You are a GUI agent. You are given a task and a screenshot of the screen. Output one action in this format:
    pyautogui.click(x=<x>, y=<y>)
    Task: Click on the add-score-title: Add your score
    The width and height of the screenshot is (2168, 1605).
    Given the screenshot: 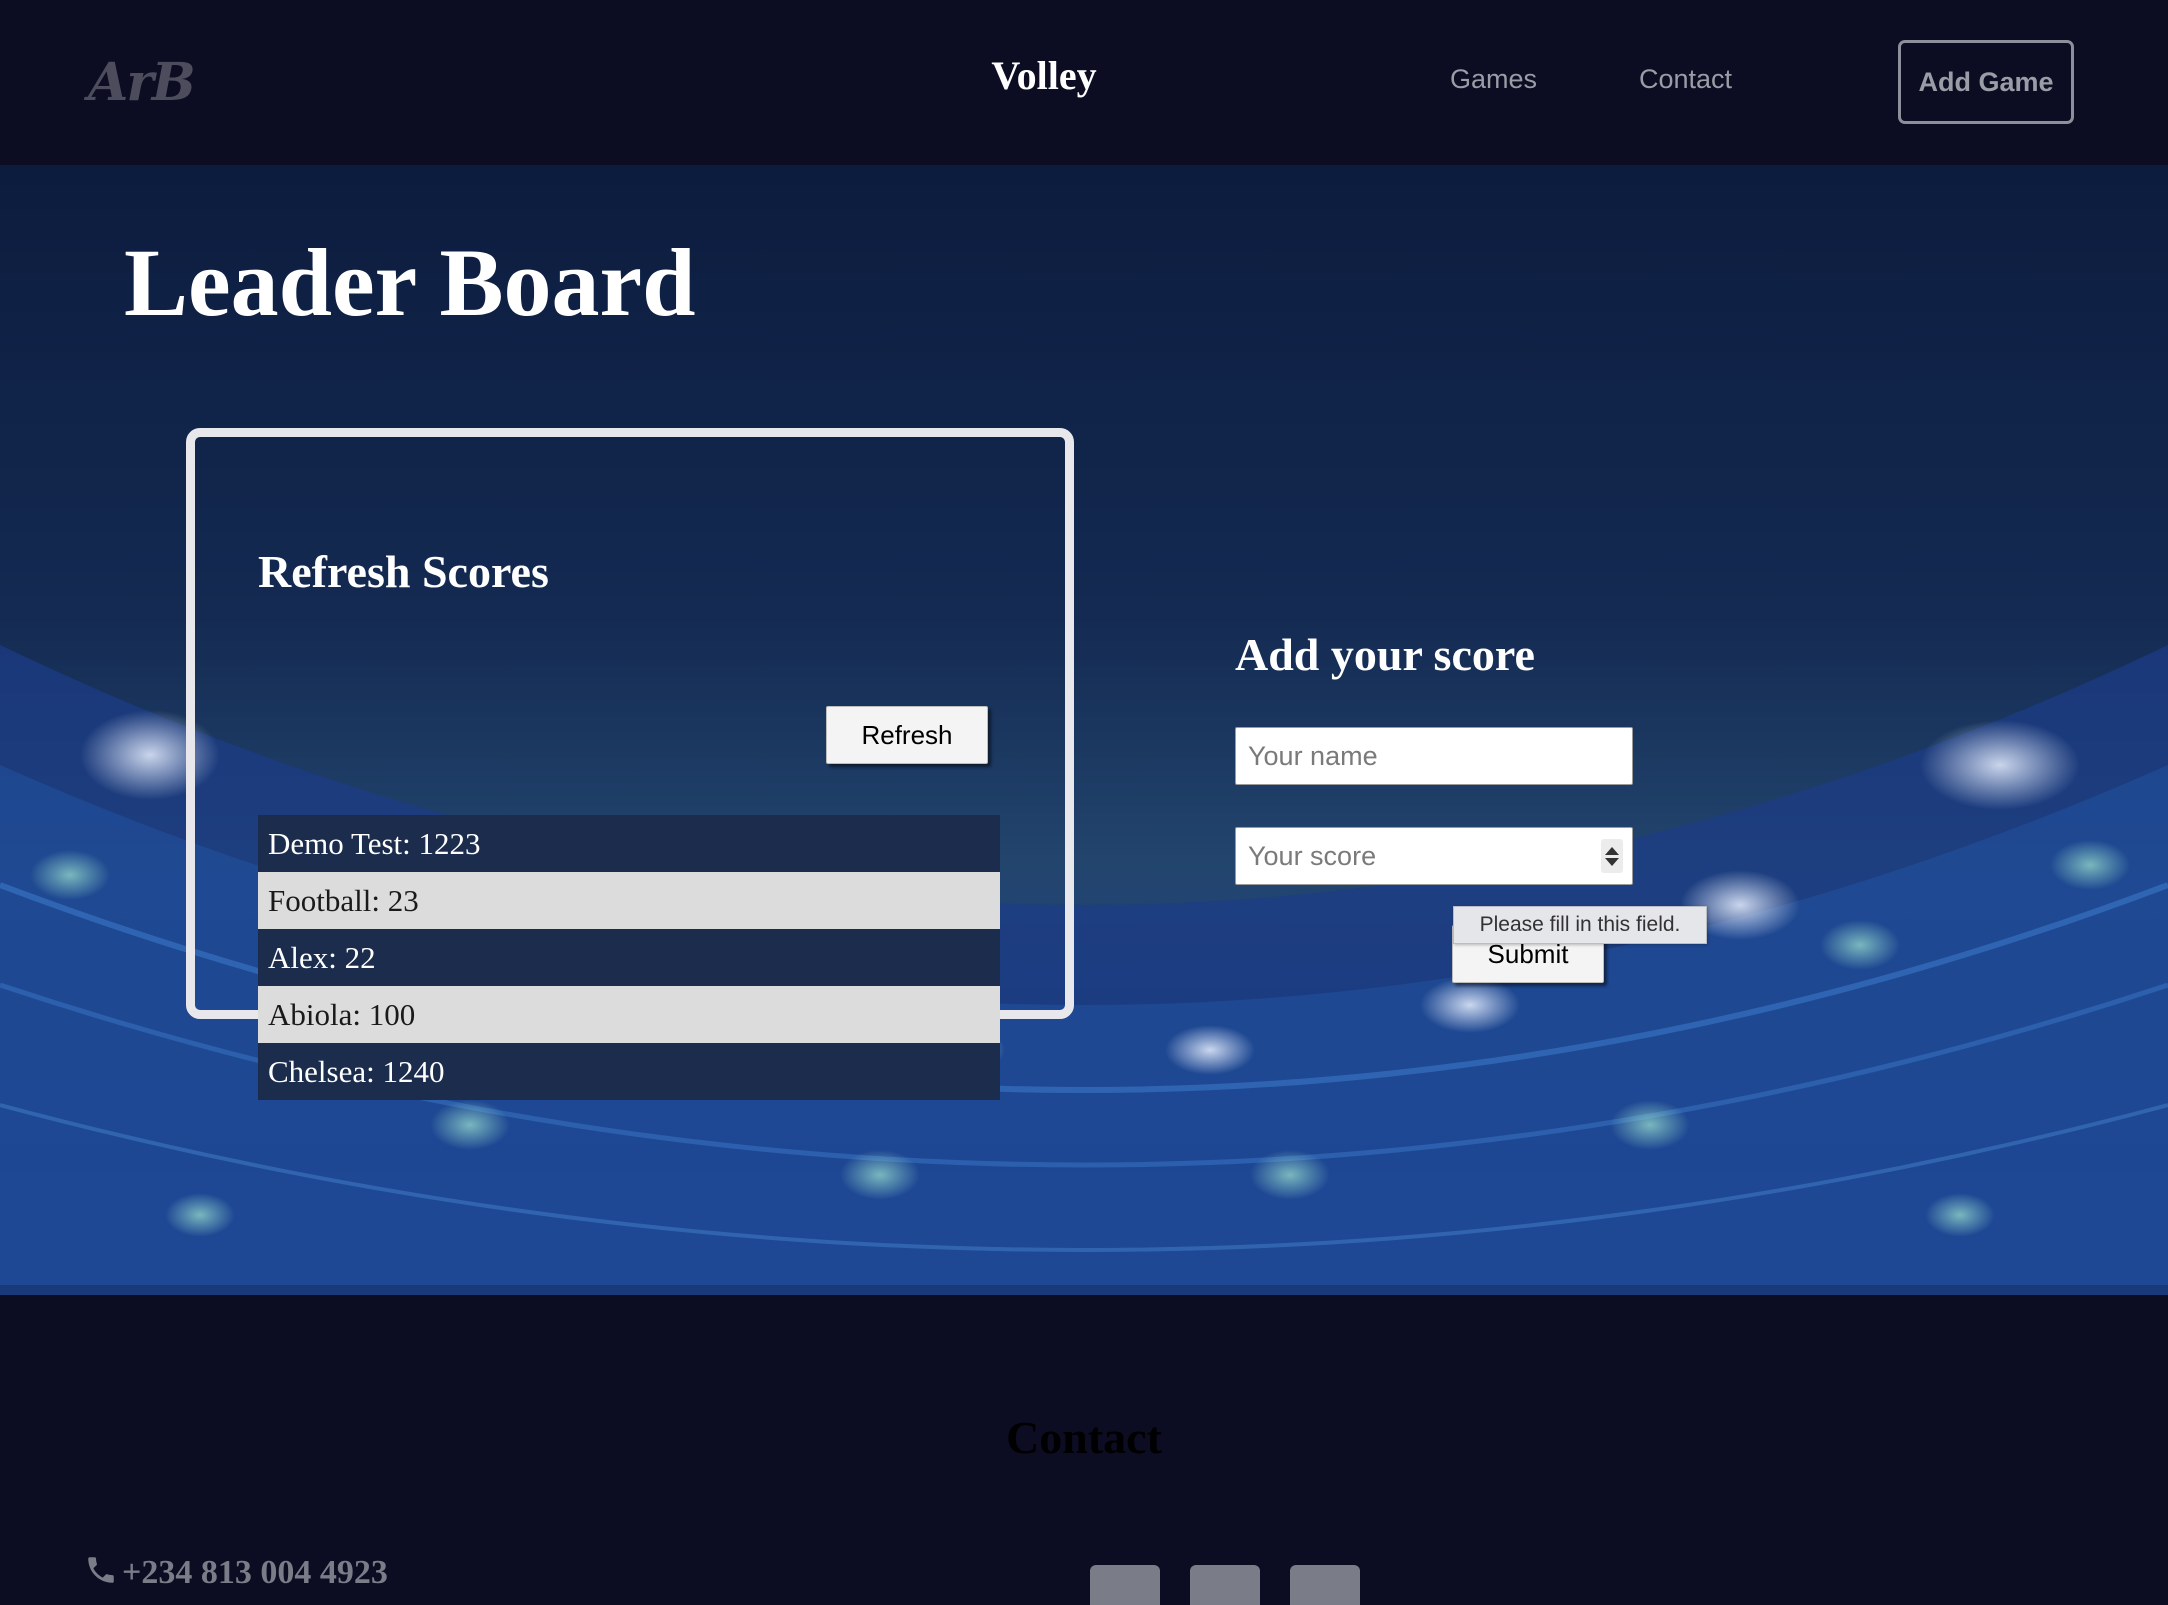 What is the action you would take?
    pyautogui.click(x=1385, y=654)
    